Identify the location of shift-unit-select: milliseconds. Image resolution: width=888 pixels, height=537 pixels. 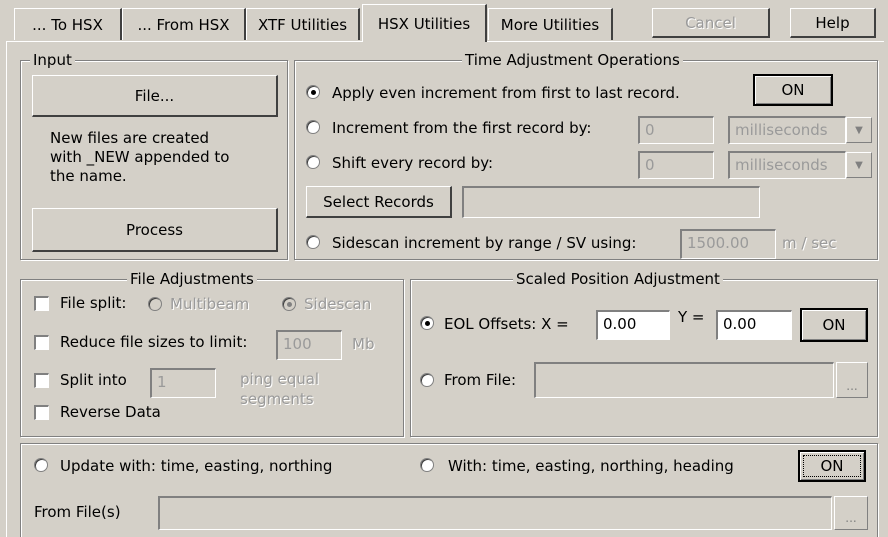
(787, 165).